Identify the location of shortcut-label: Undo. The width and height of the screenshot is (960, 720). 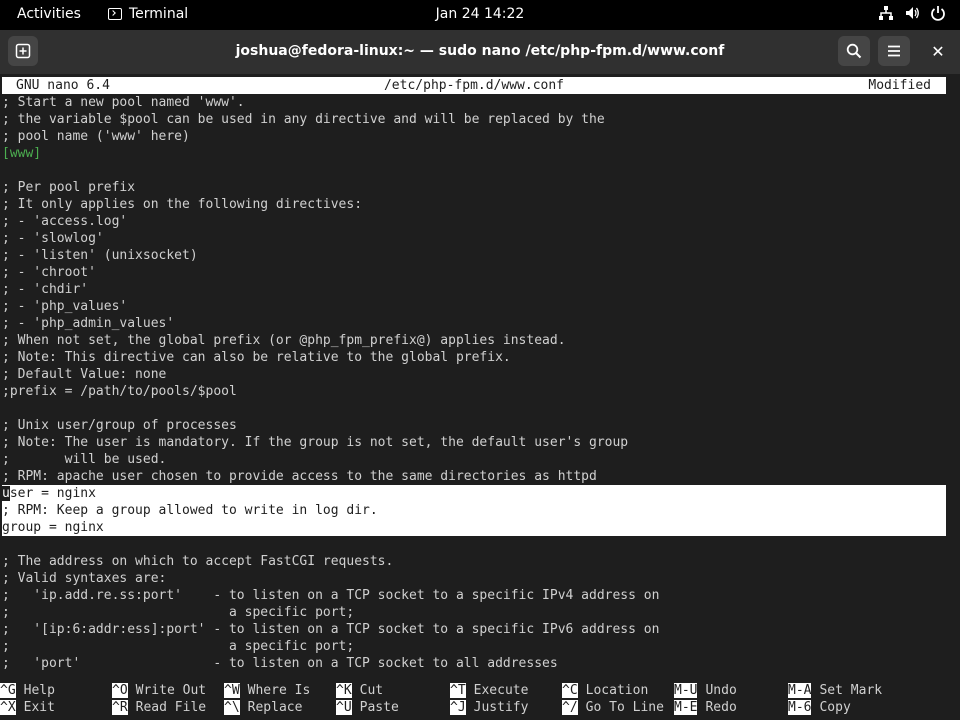
(721, 690).